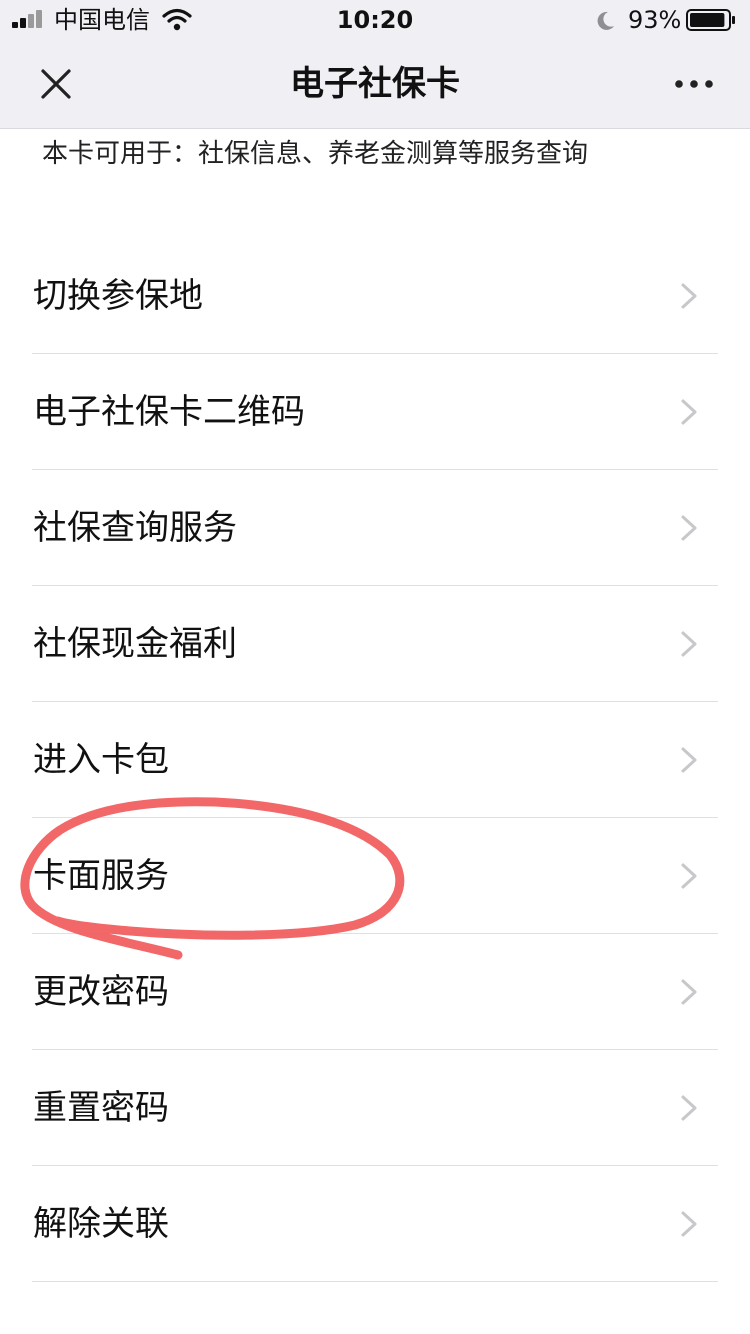 The image size is (750, 1334). Describe the element at coordinates (375, 644) in the screenshot. I see `menu-item-cash-benefits: 社保现金福利` at that location.